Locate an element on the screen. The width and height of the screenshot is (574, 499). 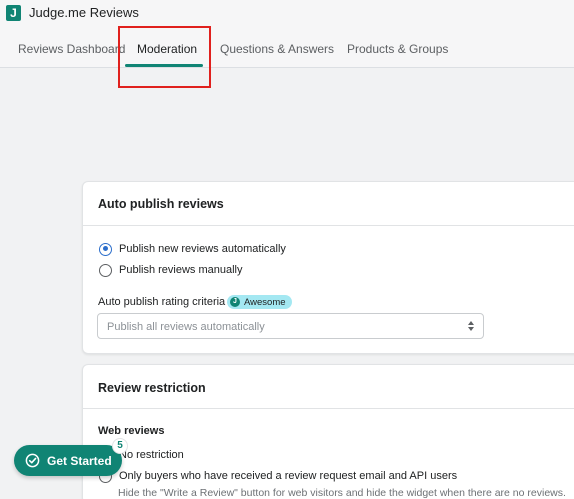
select-value: Publish all reviews automatically is located at coordinates (186, 327).